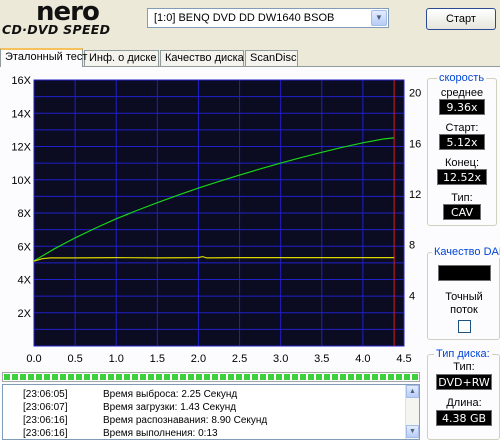 The width and height of the screenshot is (500, 440). What do you see at coordinates (21, 114) in the screenshot?
I see `y-left-tick-label: 14X` at bounding box center [21, 114].